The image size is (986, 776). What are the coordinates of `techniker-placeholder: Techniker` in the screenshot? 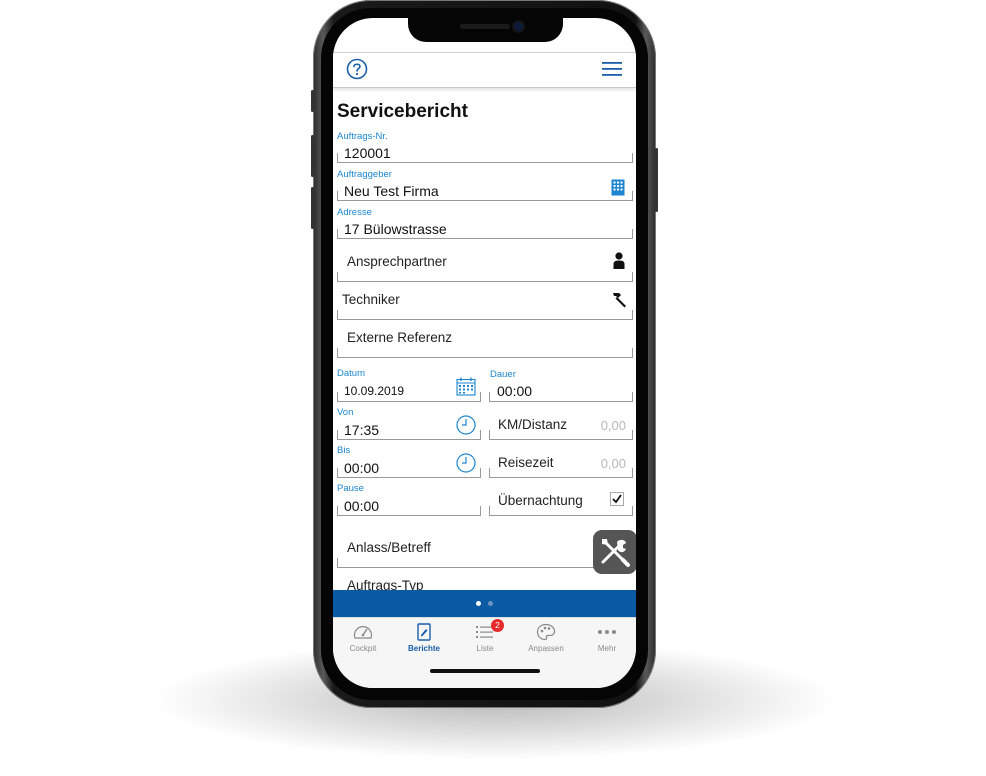 It's located at (371, 299).